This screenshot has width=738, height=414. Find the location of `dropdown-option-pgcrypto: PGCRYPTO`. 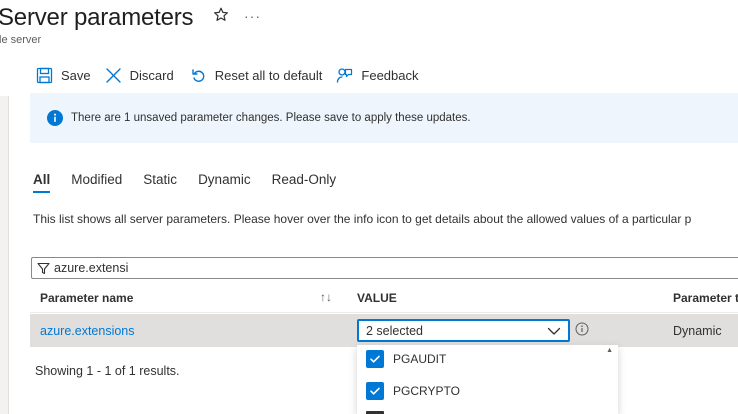

dropdown-option-pgcrypto: PGCRYPTO is located at coordinates (413, 391).